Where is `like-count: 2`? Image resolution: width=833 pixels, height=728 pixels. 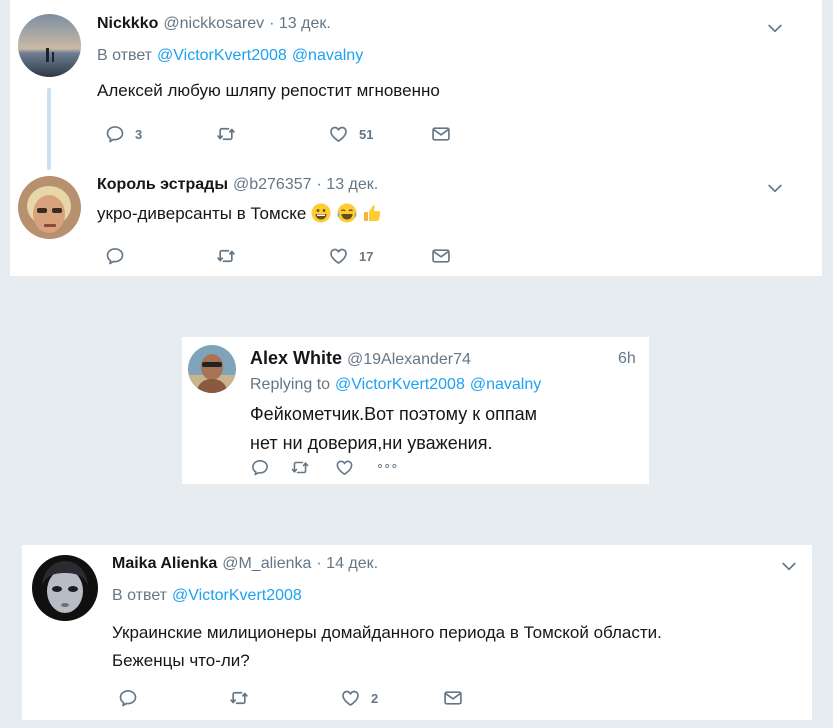 like-count: 2 is located at coordinates (375, 698).